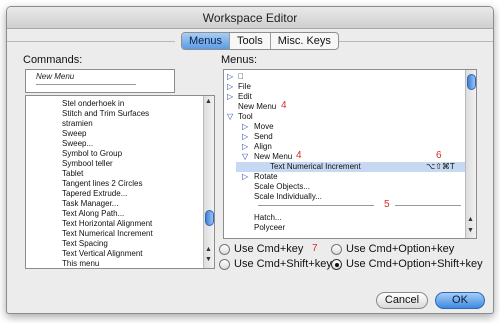  Describe the element at coordinates (269, 227) in the screenshot. I see `menu-item-polyceer: Polyceer` at that location.